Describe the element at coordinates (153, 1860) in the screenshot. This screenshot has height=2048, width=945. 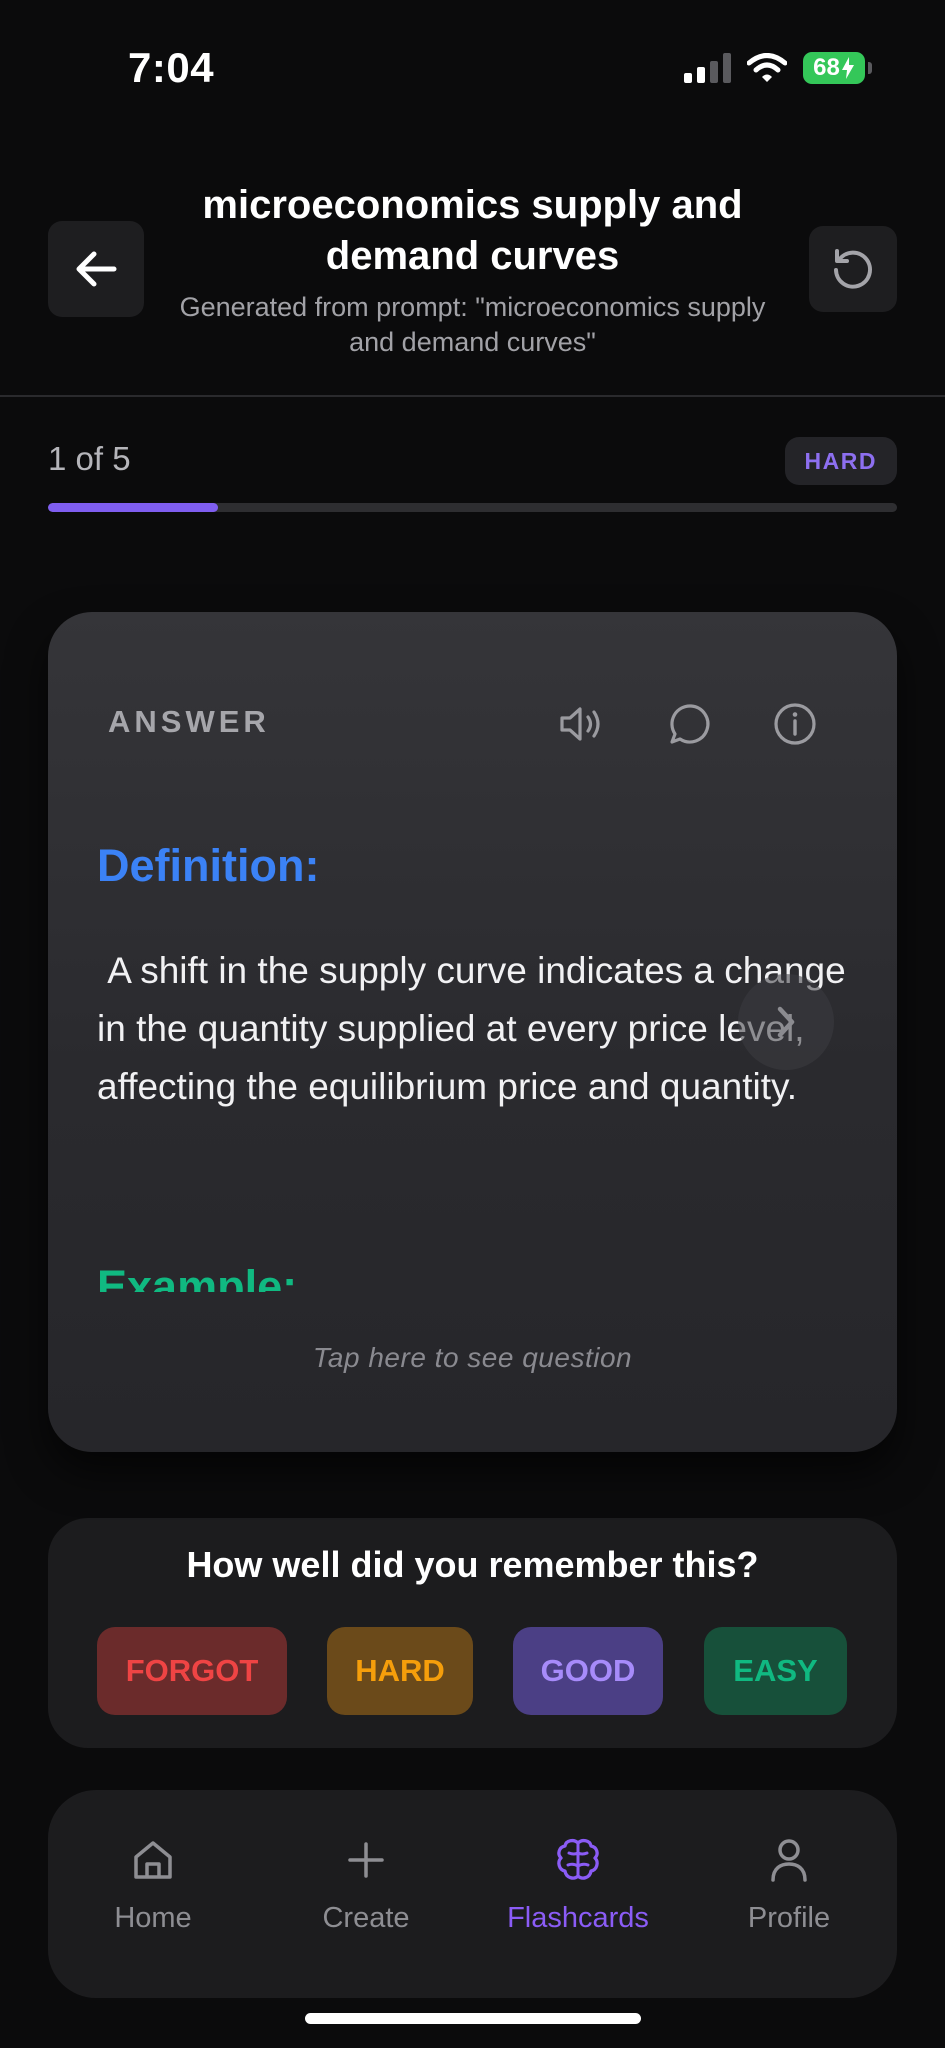
I see `home-icon` at that location.